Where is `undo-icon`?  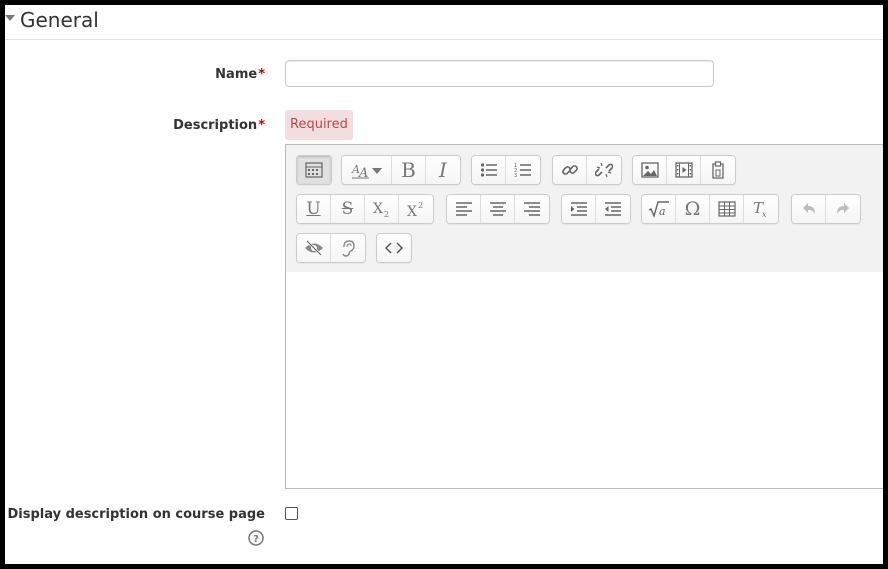 undo-icon is located at coordinates (808, 208).